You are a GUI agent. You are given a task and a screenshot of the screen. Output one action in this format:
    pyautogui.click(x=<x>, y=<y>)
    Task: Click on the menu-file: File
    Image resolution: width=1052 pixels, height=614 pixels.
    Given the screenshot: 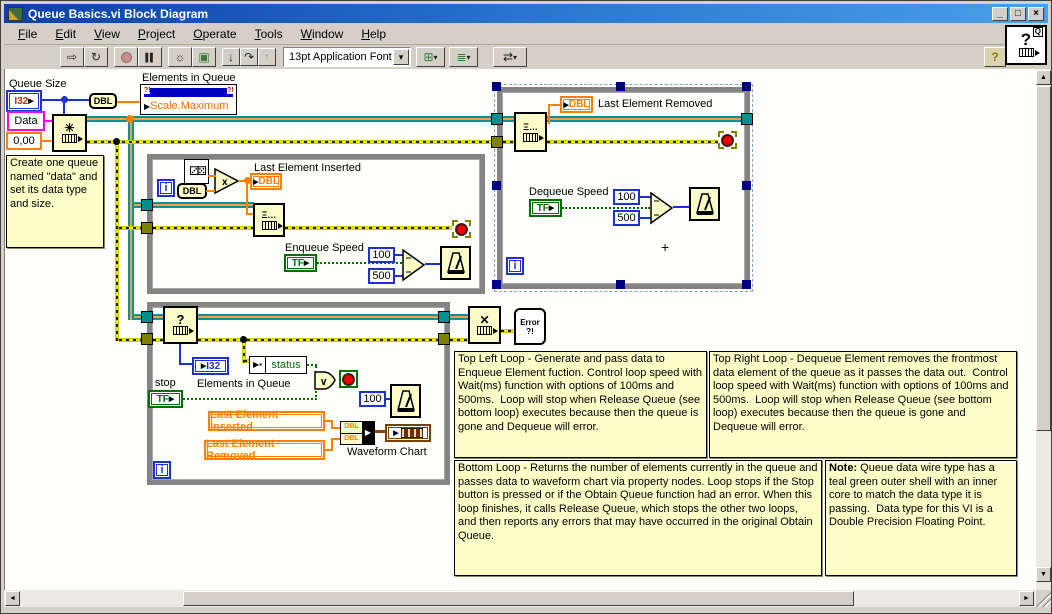 What is the action you would take?
    pyautogui.click(x=27, y=34)
    